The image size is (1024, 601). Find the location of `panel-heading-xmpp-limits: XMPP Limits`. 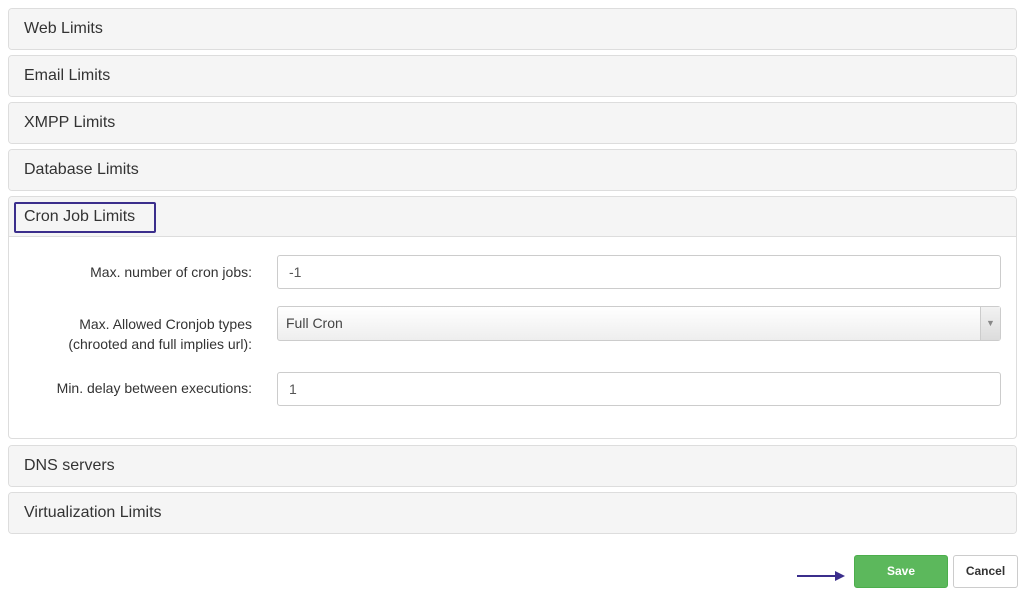

panel-heading-xmpp-limits: XMPP Limits is located at coordinates (512, 123).